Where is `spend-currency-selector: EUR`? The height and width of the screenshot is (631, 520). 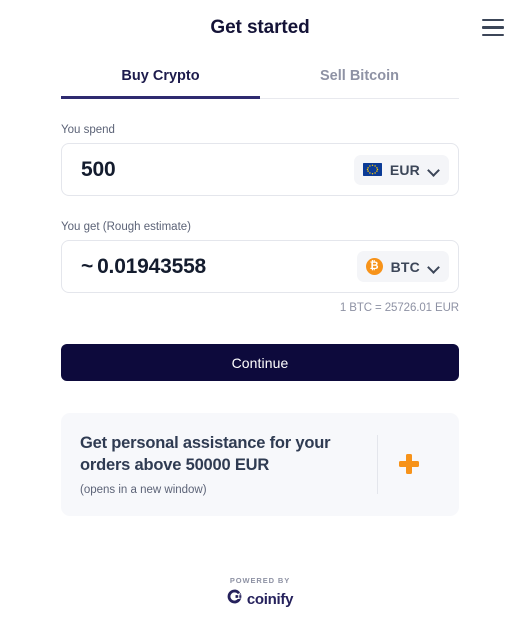 spend-currency-selector: EUR is located at coordinates (401, 169).